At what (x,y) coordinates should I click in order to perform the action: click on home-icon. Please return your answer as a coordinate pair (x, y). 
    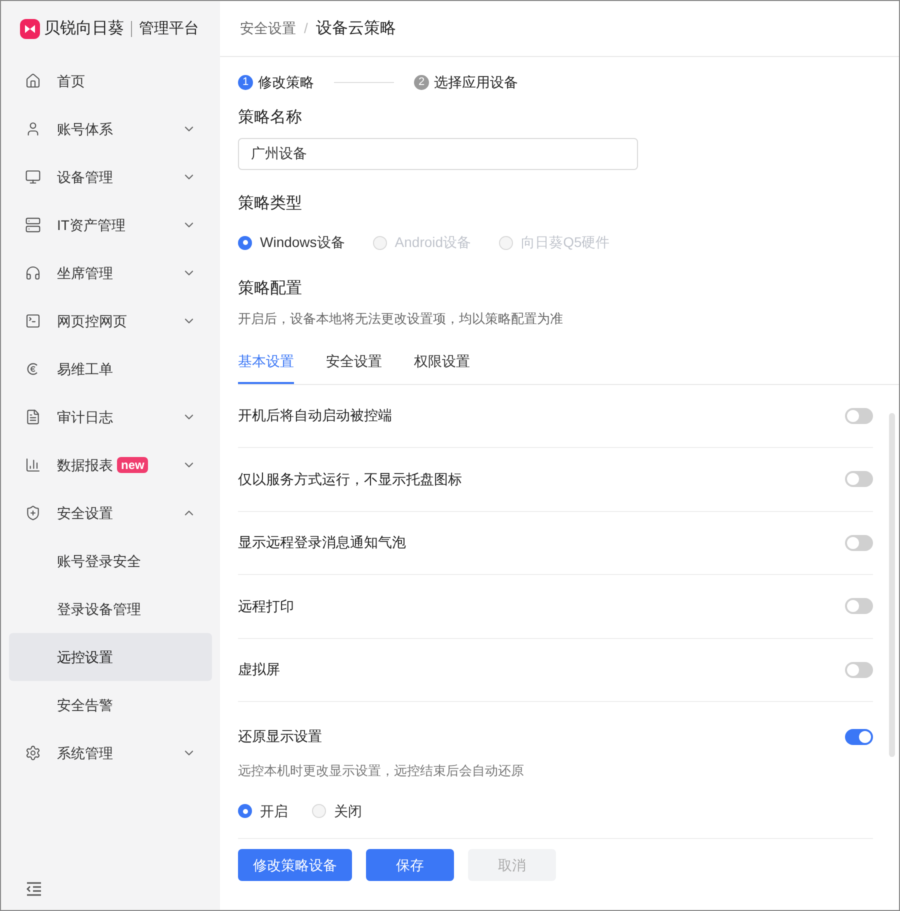
    Looking at the image, I should click on (33, 81).